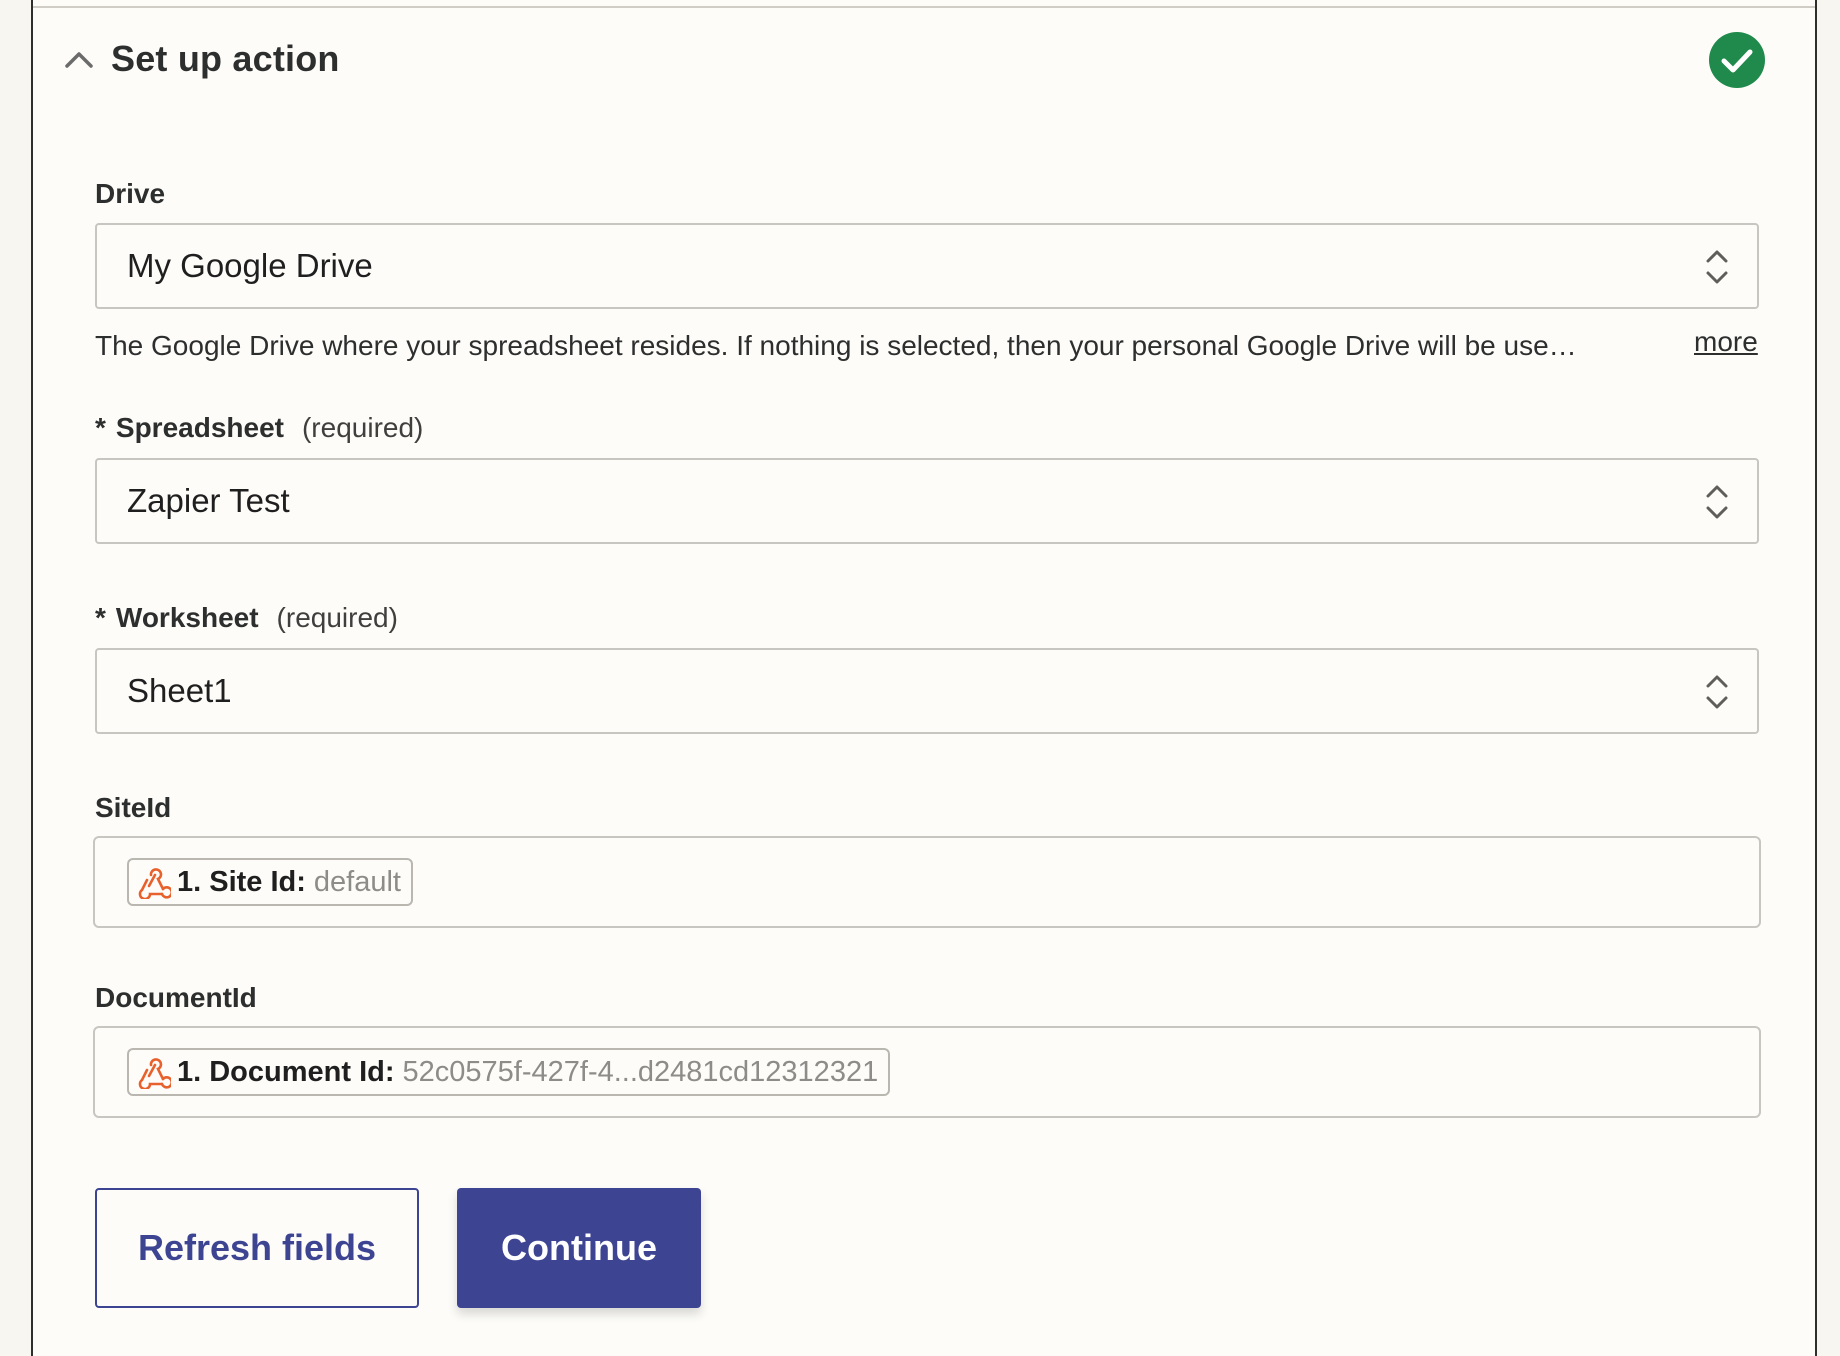 The image size is (1840, 1356). I want to click on documentid-label: DocumentId, so click(176, 997).